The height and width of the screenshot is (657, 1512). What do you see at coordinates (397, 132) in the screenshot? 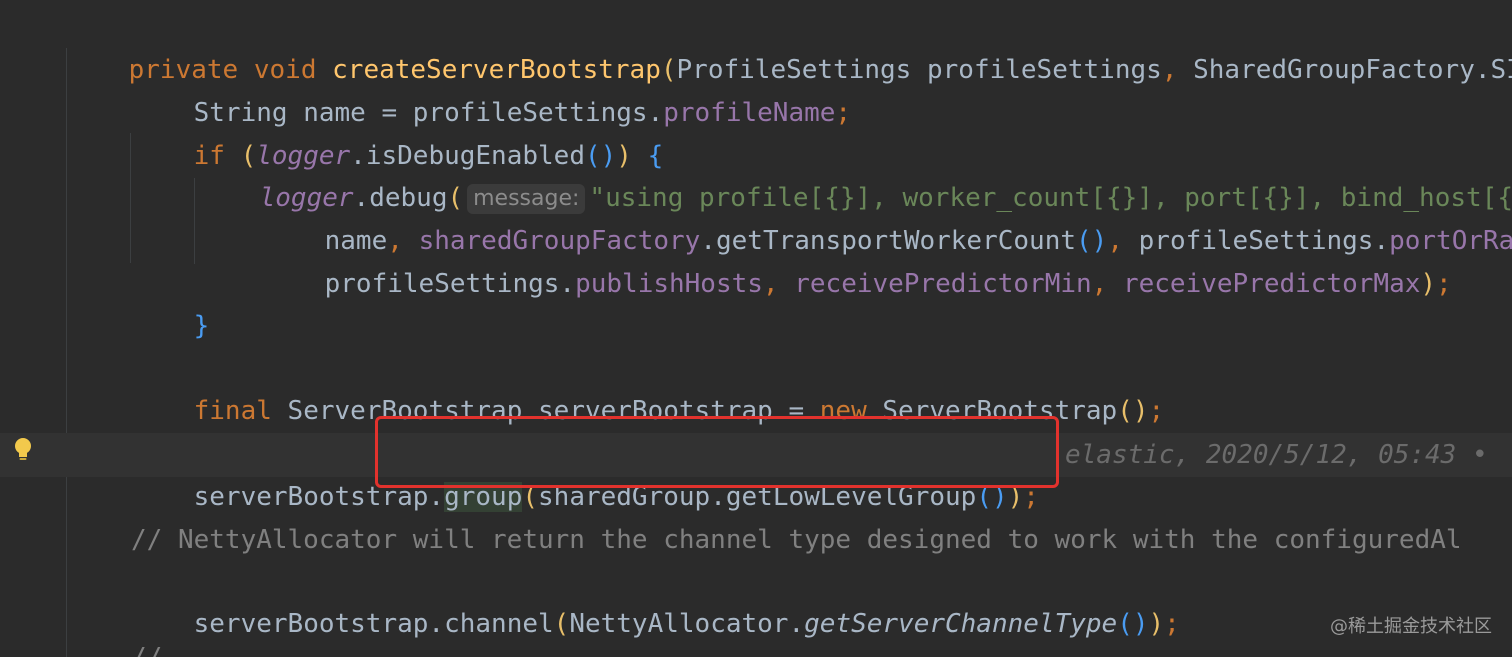
I see `code-line-3: if (logger.isDebugEnabled()) {` at bounding box center [397, 132].